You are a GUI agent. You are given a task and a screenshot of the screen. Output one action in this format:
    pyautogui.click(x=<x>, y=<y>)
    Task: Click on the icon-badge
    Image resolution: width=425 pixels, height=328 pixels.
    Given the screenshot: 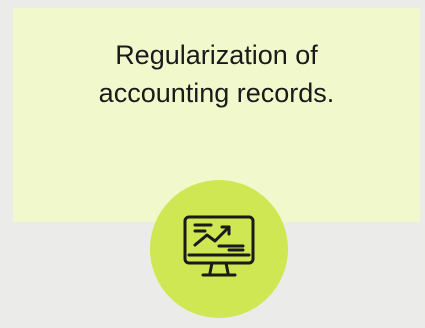 What is the action you would take?
    pyautogui.click(x=219, y=249)
    